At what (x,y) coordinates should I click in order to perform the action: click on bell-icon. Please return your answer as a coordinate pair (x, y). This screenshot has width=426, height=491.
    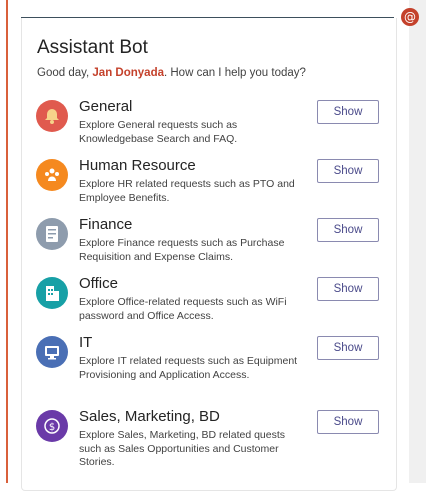
    Looking at the image, I should click on (52, 116).